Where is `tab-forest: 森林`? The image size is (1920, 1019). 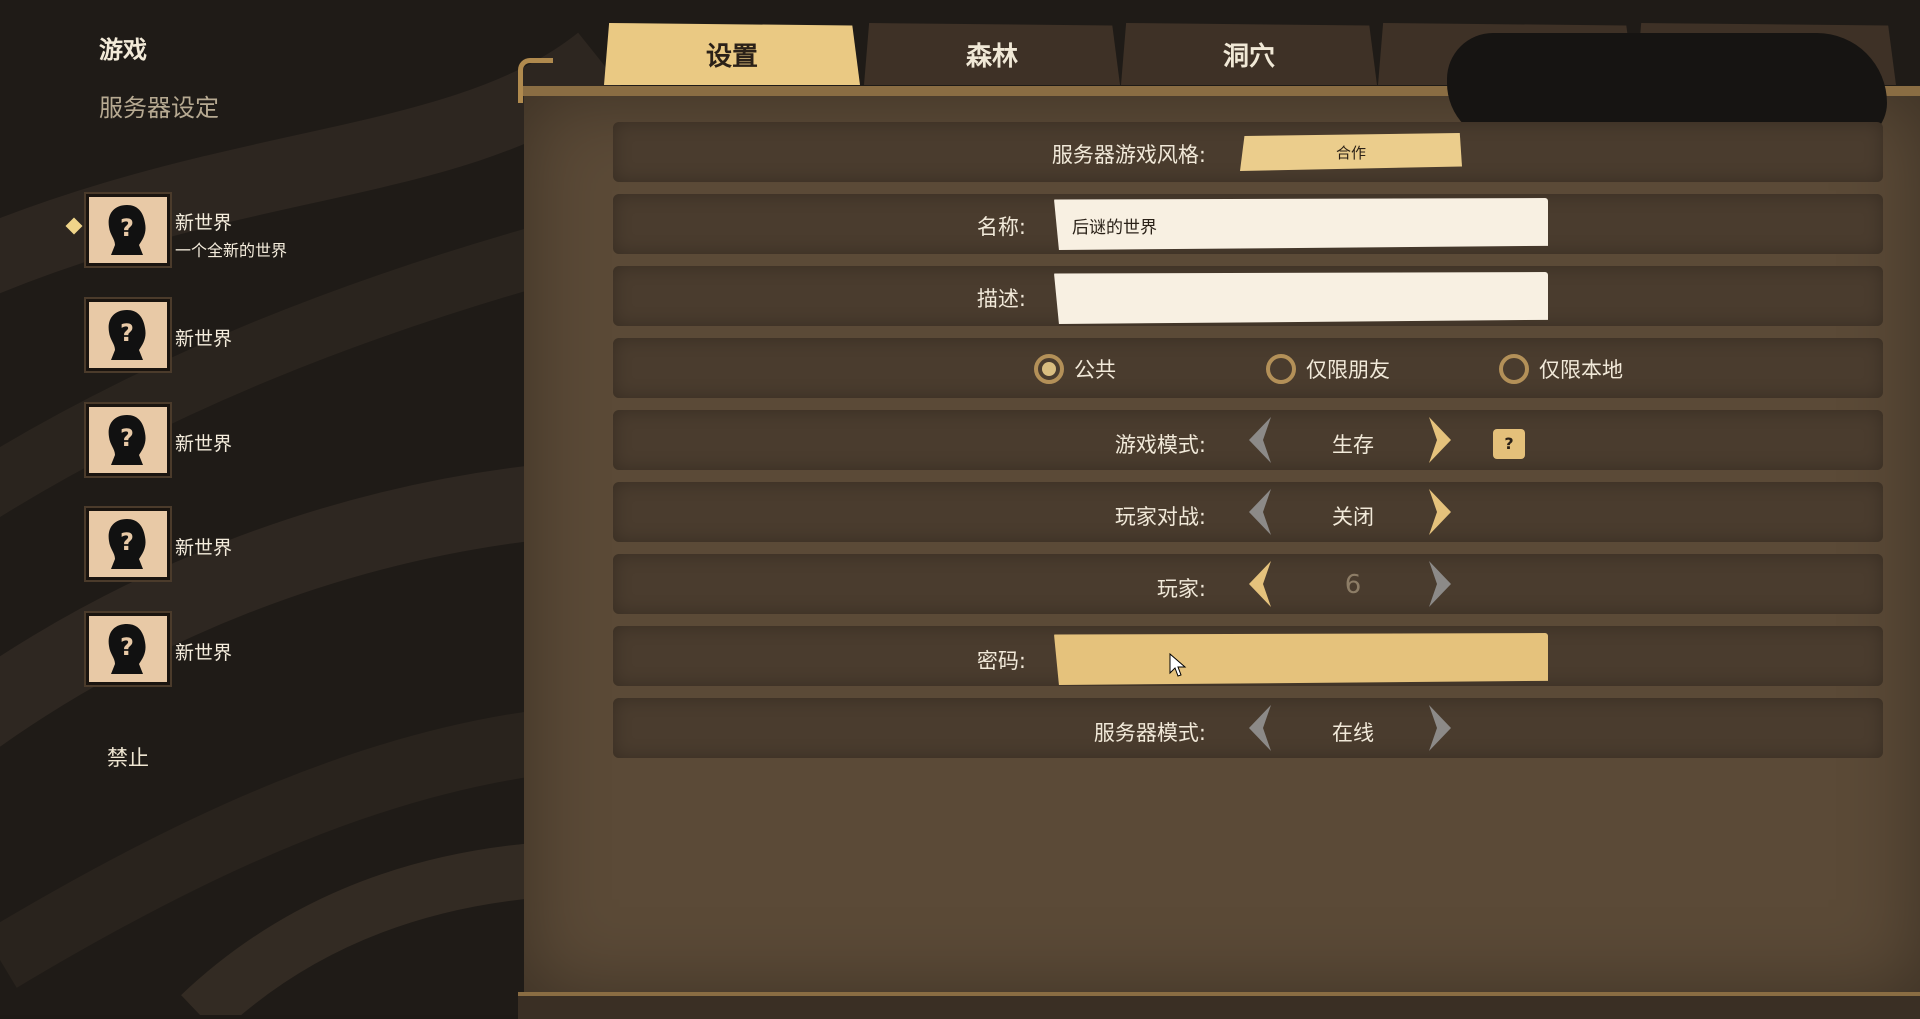 tab-forest: 森林 is located at coordinates (992, 54).